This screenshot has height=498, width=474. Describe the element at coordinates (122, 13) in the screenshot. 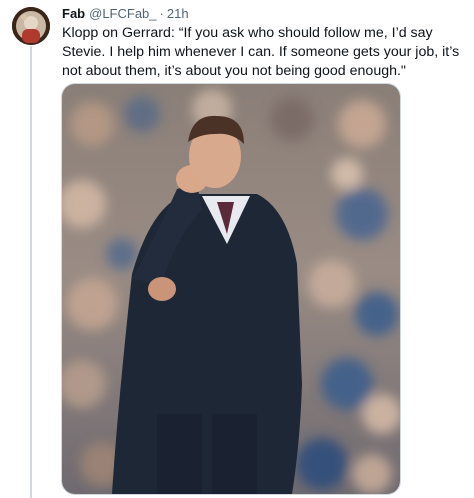

I see `author-handle: @LFCFab_` at that location.